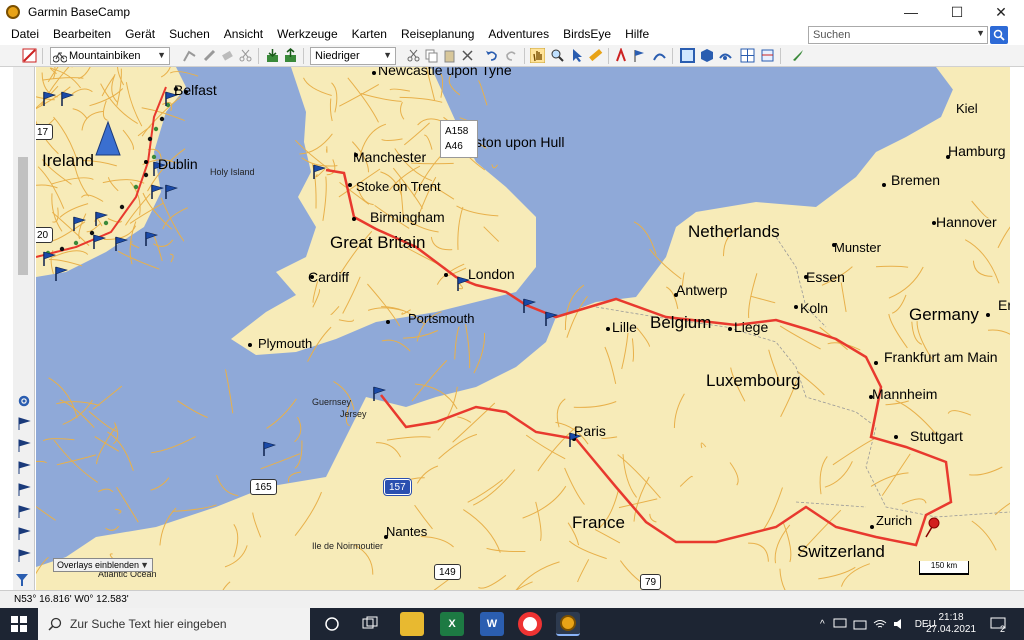 The height and width of the screenshot is (640, 1024). I want to click on undo-icon, so click(491, 55).